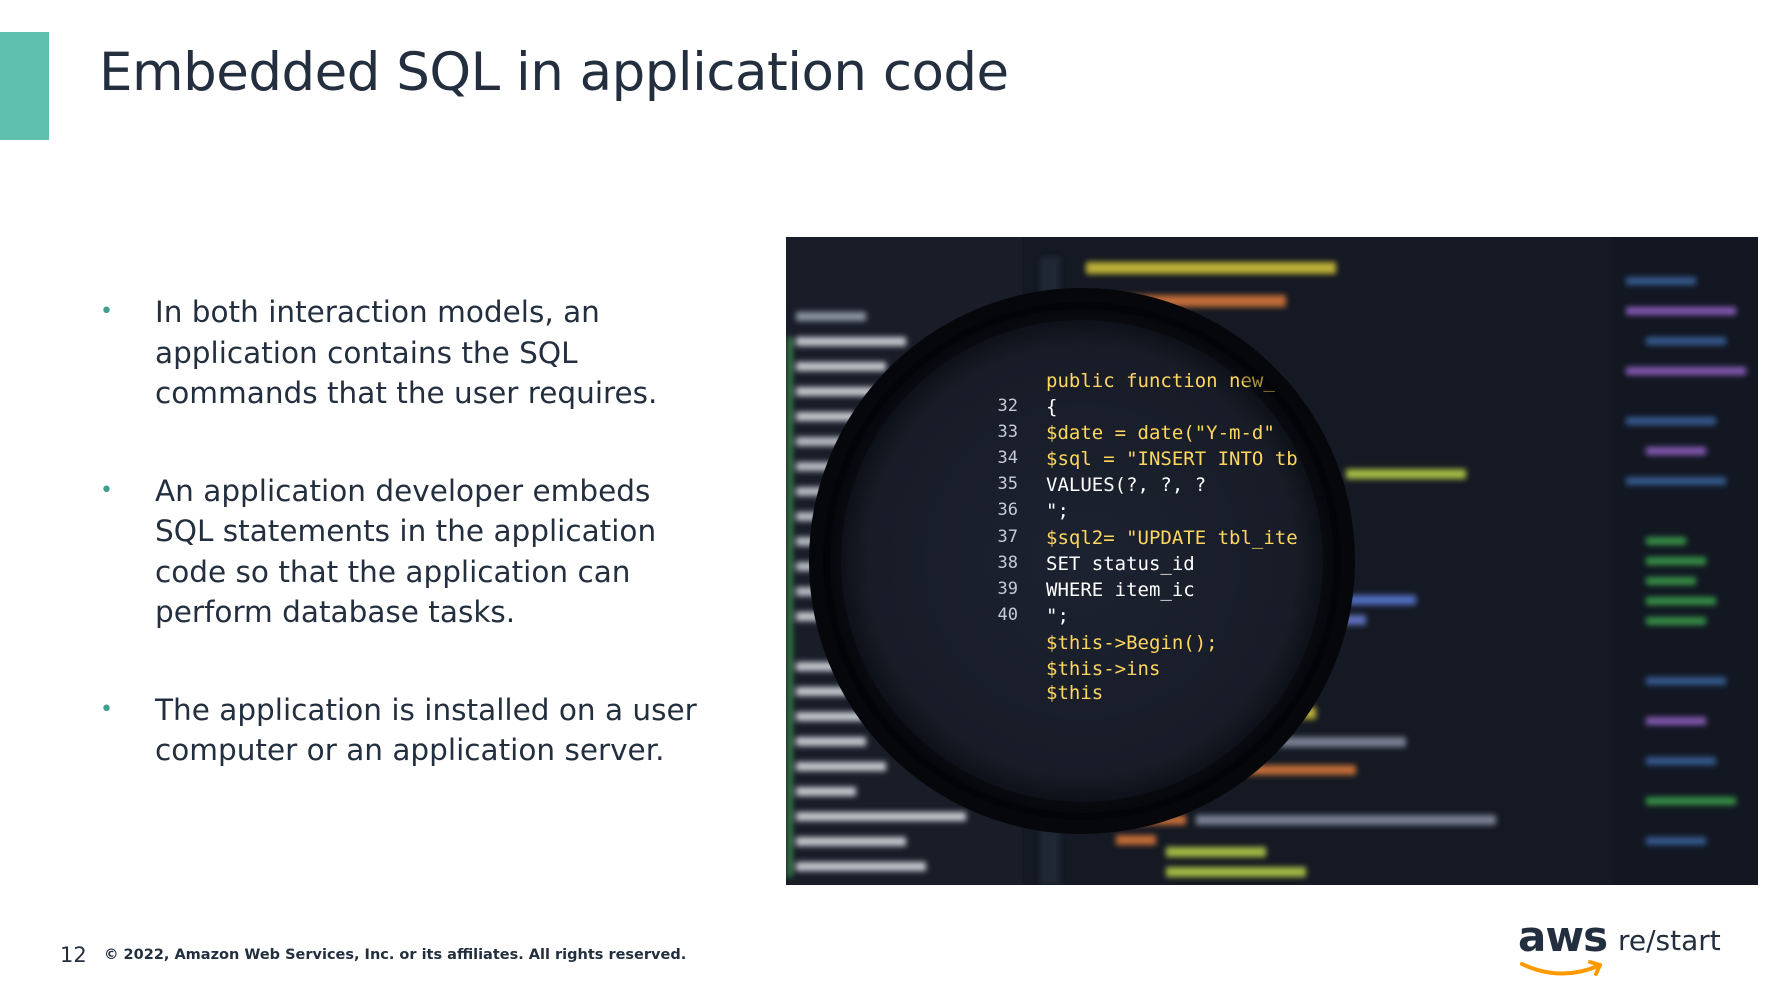 The image size is (1787, 1002). I want to click on code-line: $this->ins, so click(1103, 669).